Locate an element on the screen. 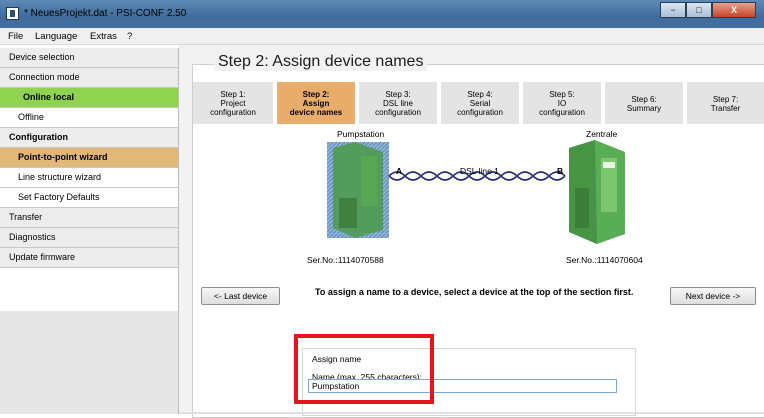 This screenshot has width=764, height=418. highlight-frame is located at coordinates (364, 369).